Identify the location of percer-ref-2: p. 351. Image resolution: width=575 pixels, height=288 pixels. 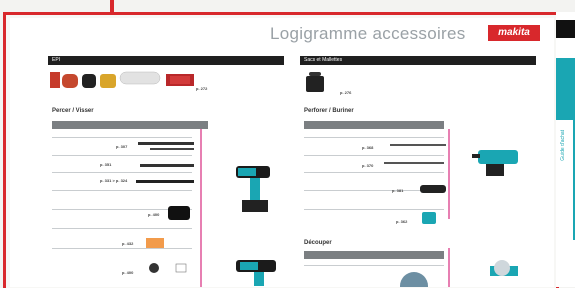
(106, 164).